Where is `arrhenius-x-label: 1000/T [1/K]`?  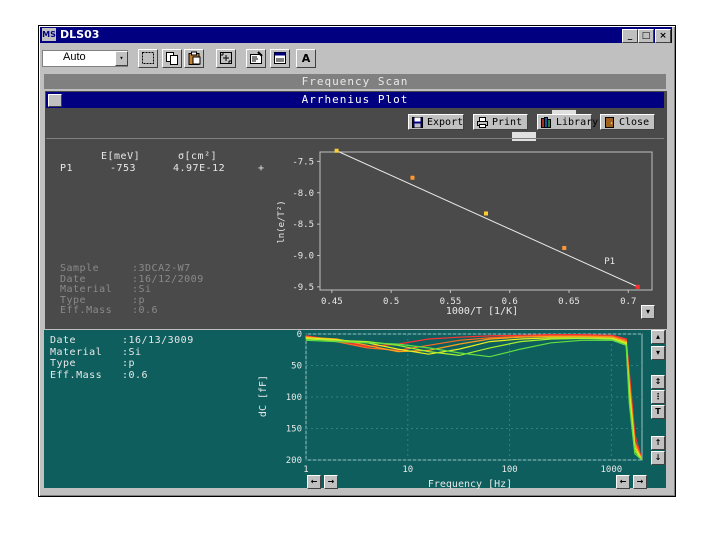 arrhenius-x-label: 1000/T [1/K] is located at coordinates (482, 311).